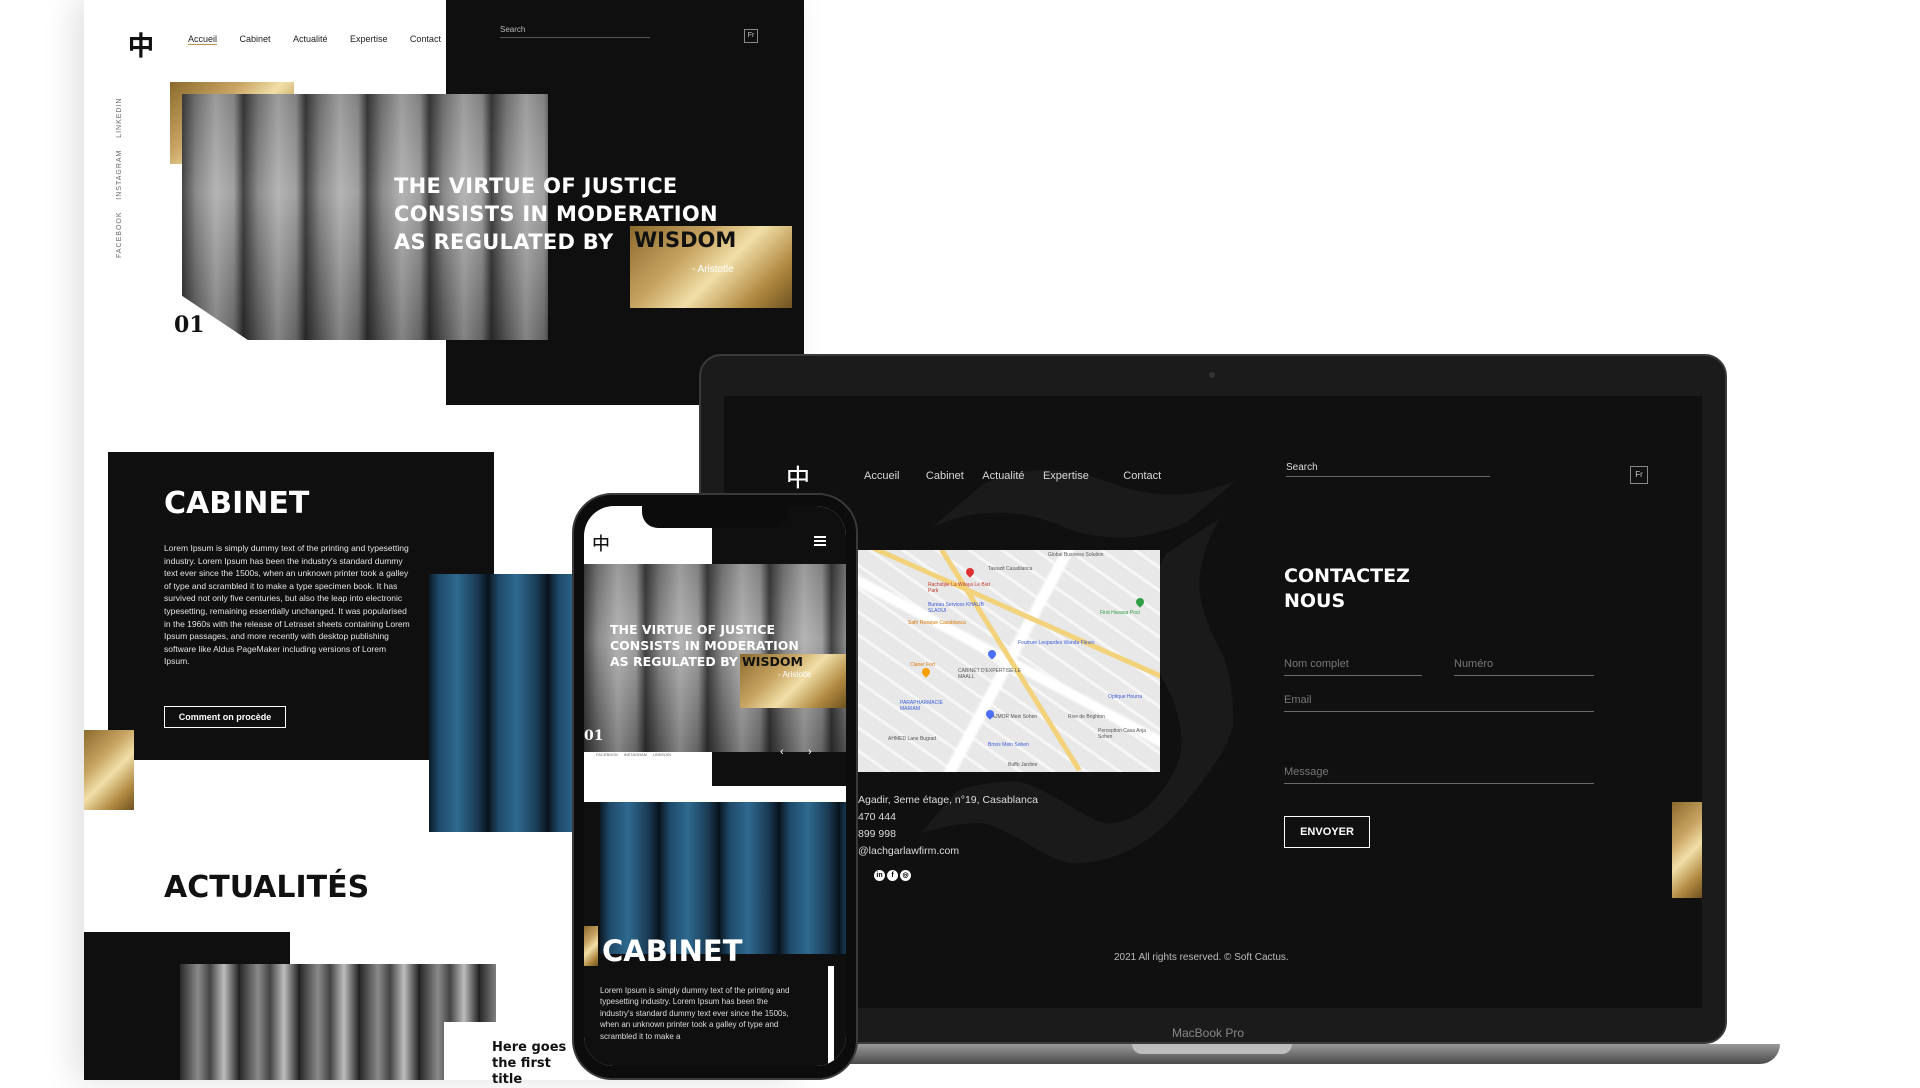 The width and height of the screenshot is (1920, 1088). I want to click on search-input: Search, so click(575, 31).